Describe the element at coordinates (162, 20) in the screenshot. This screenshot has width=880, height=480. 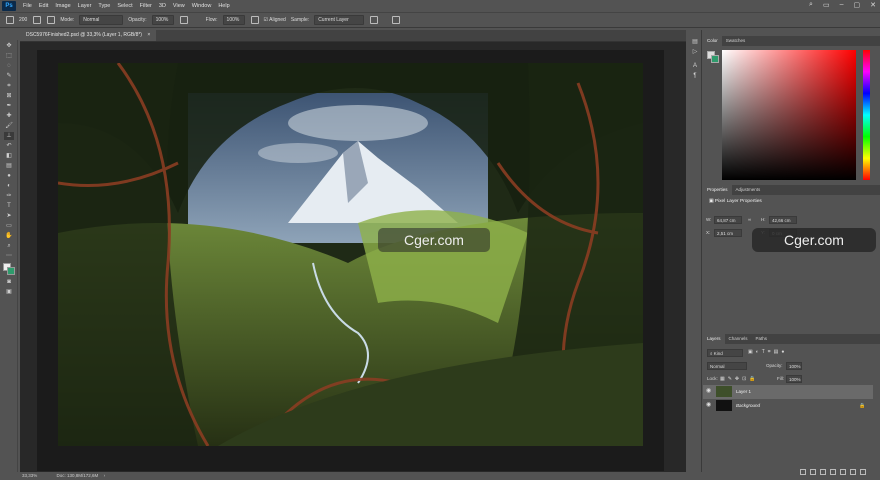
I see `opacity-field: 100%` at that location.